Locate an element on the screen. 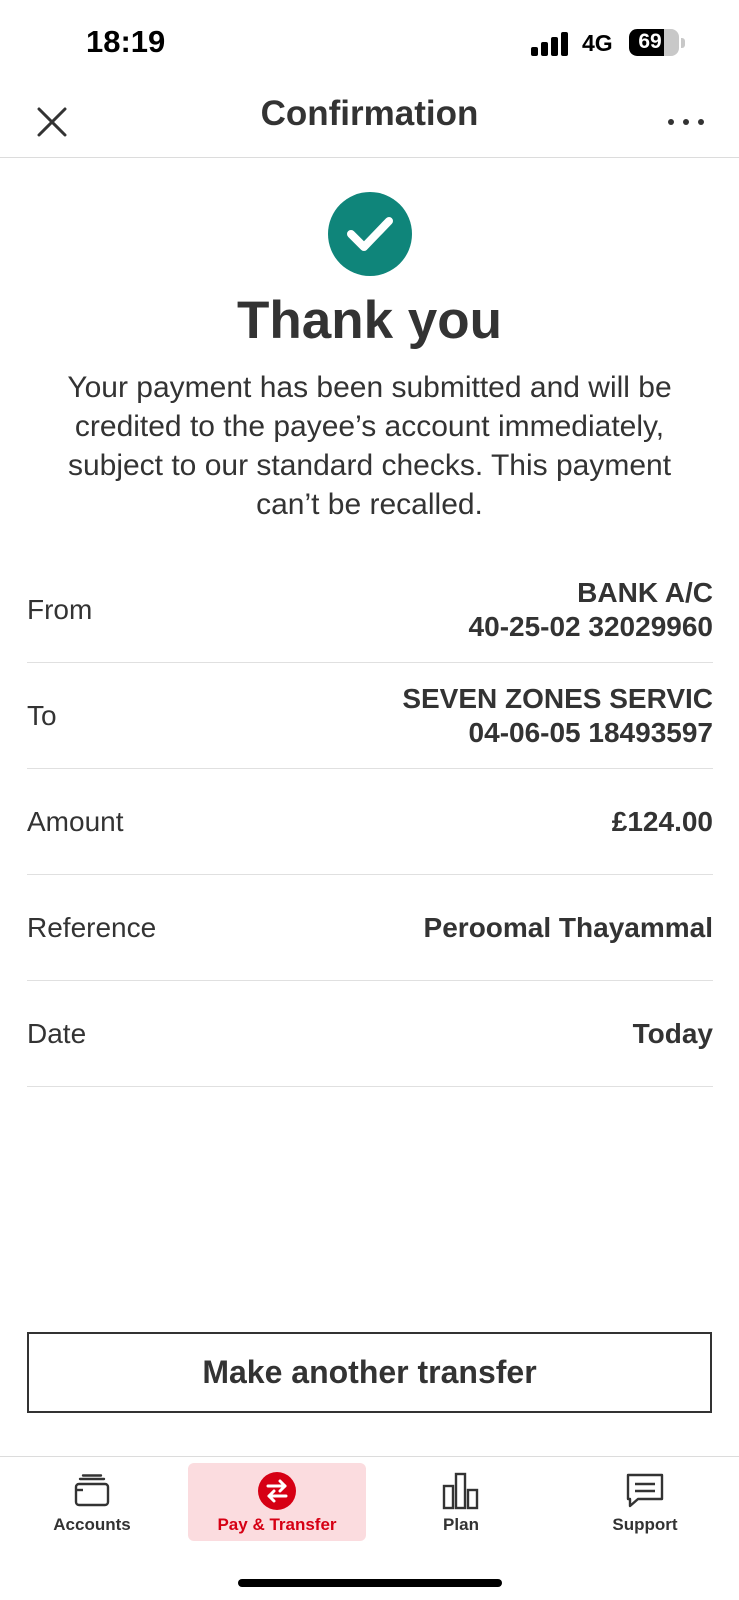  to-label: To is located at coordinates (42, 715).